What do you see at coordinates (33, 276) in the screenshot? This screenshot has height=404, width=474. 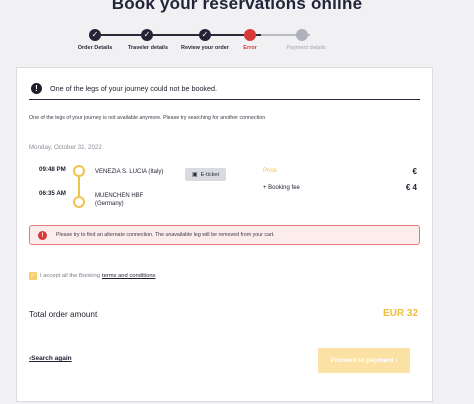 I see `terms-checkbox: ✓` at bounding box center [33, 276].